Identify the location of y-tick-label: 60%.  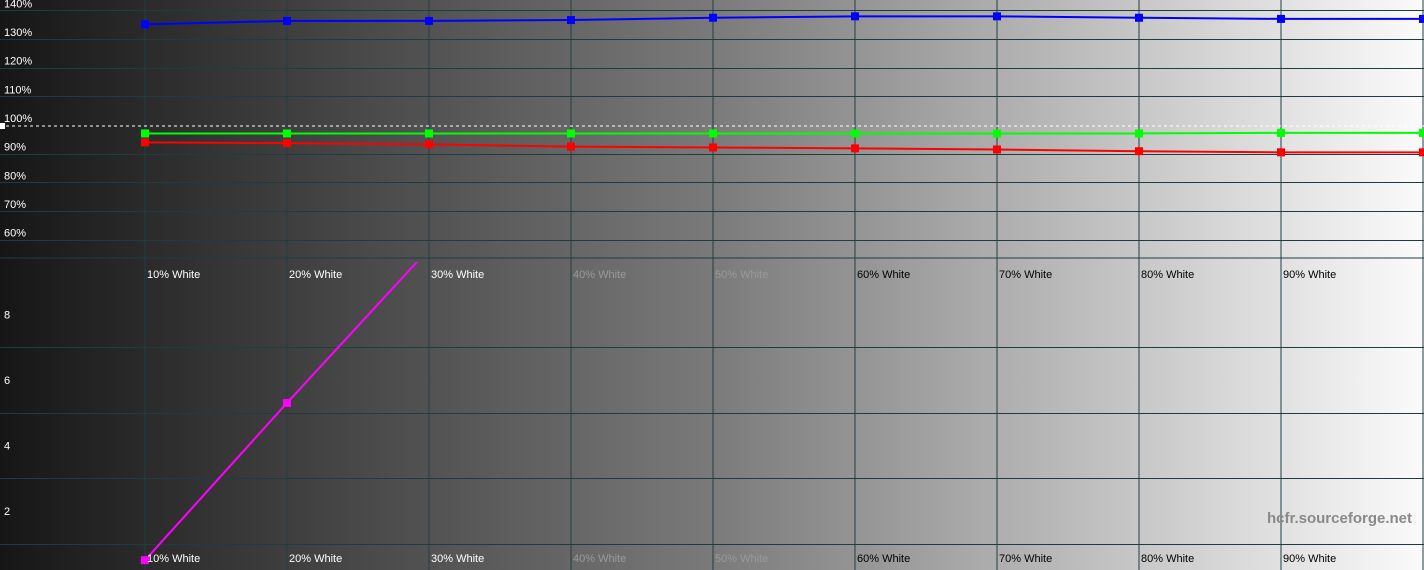
(15, 234).